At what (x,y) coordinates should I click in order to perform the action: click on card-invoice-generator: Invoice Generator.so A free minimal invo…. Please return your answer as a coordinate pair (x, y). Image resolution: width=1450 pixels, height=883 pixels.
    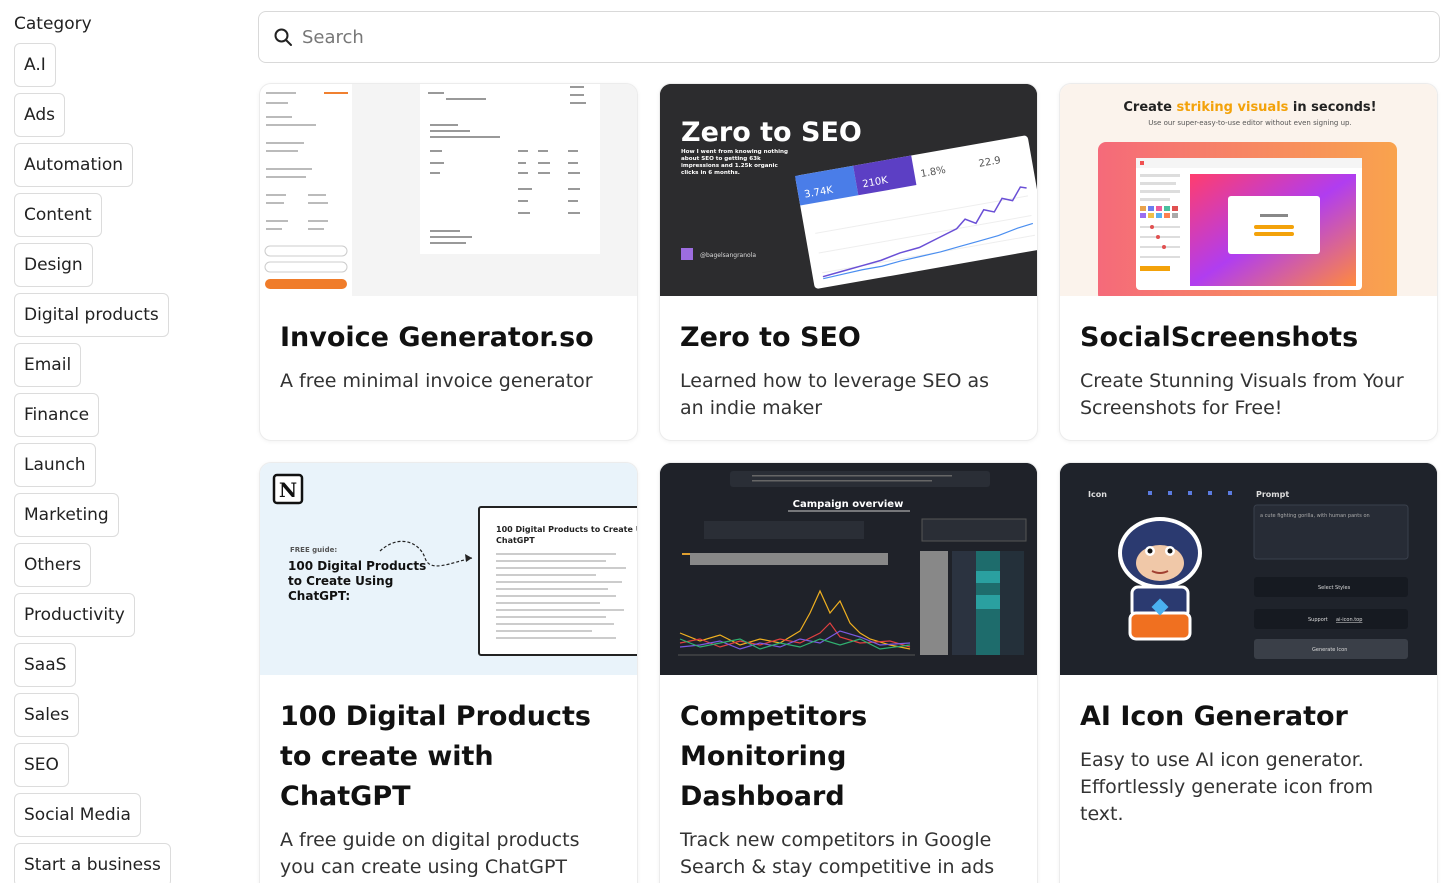
    Looking at the image, I should click on (448, 262).